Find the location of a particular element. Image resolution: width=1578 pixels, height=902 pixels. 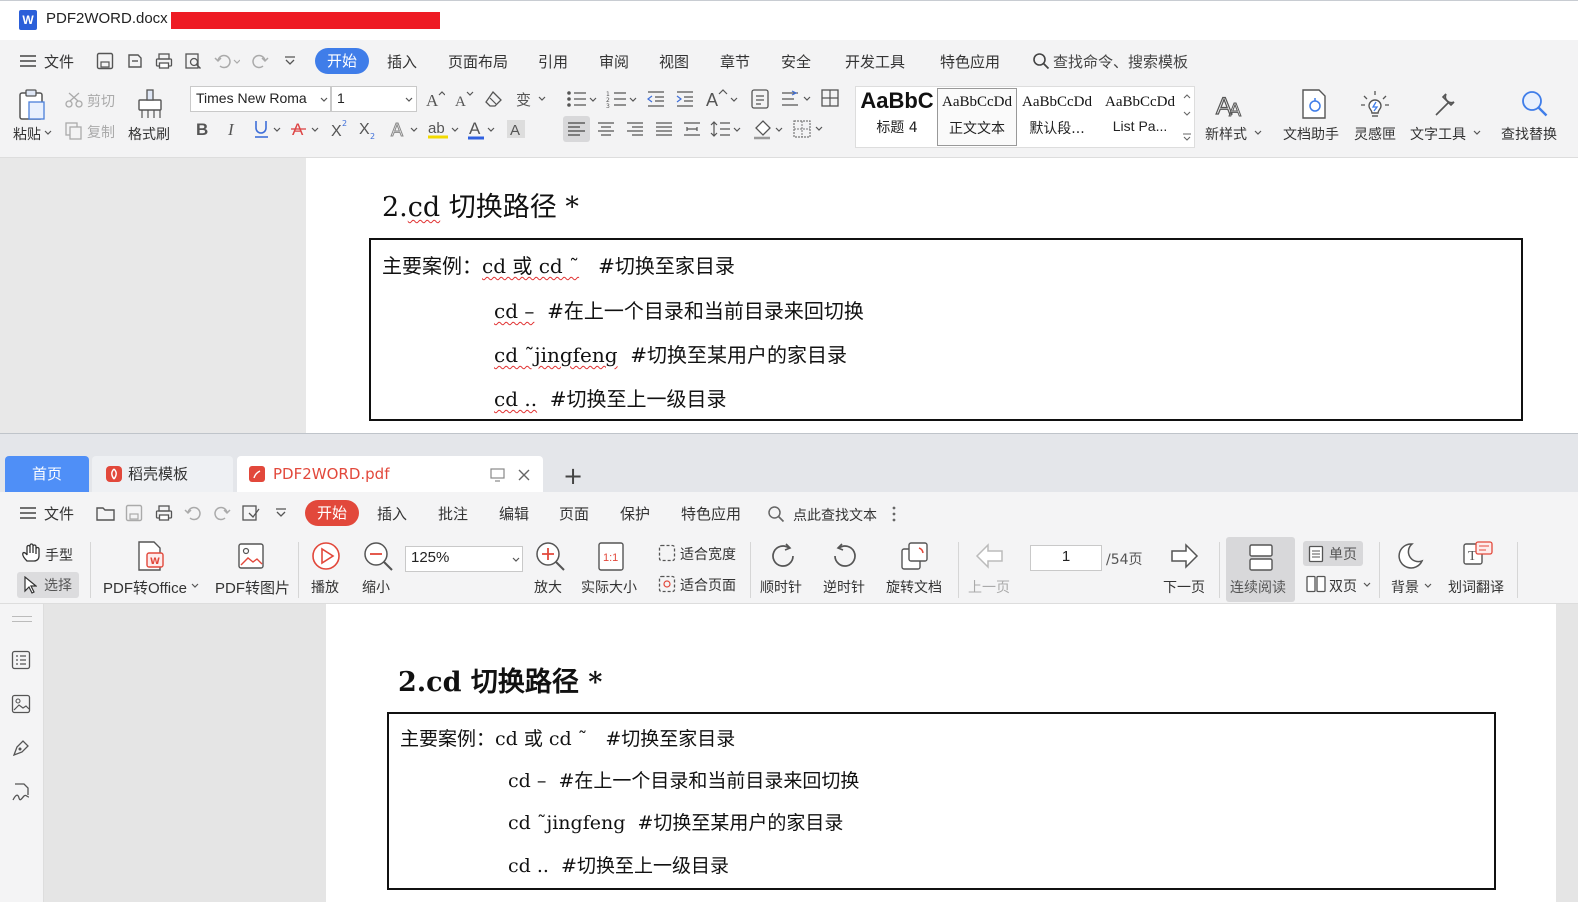

pdf-export-icon is located at coordinates (251, 513).